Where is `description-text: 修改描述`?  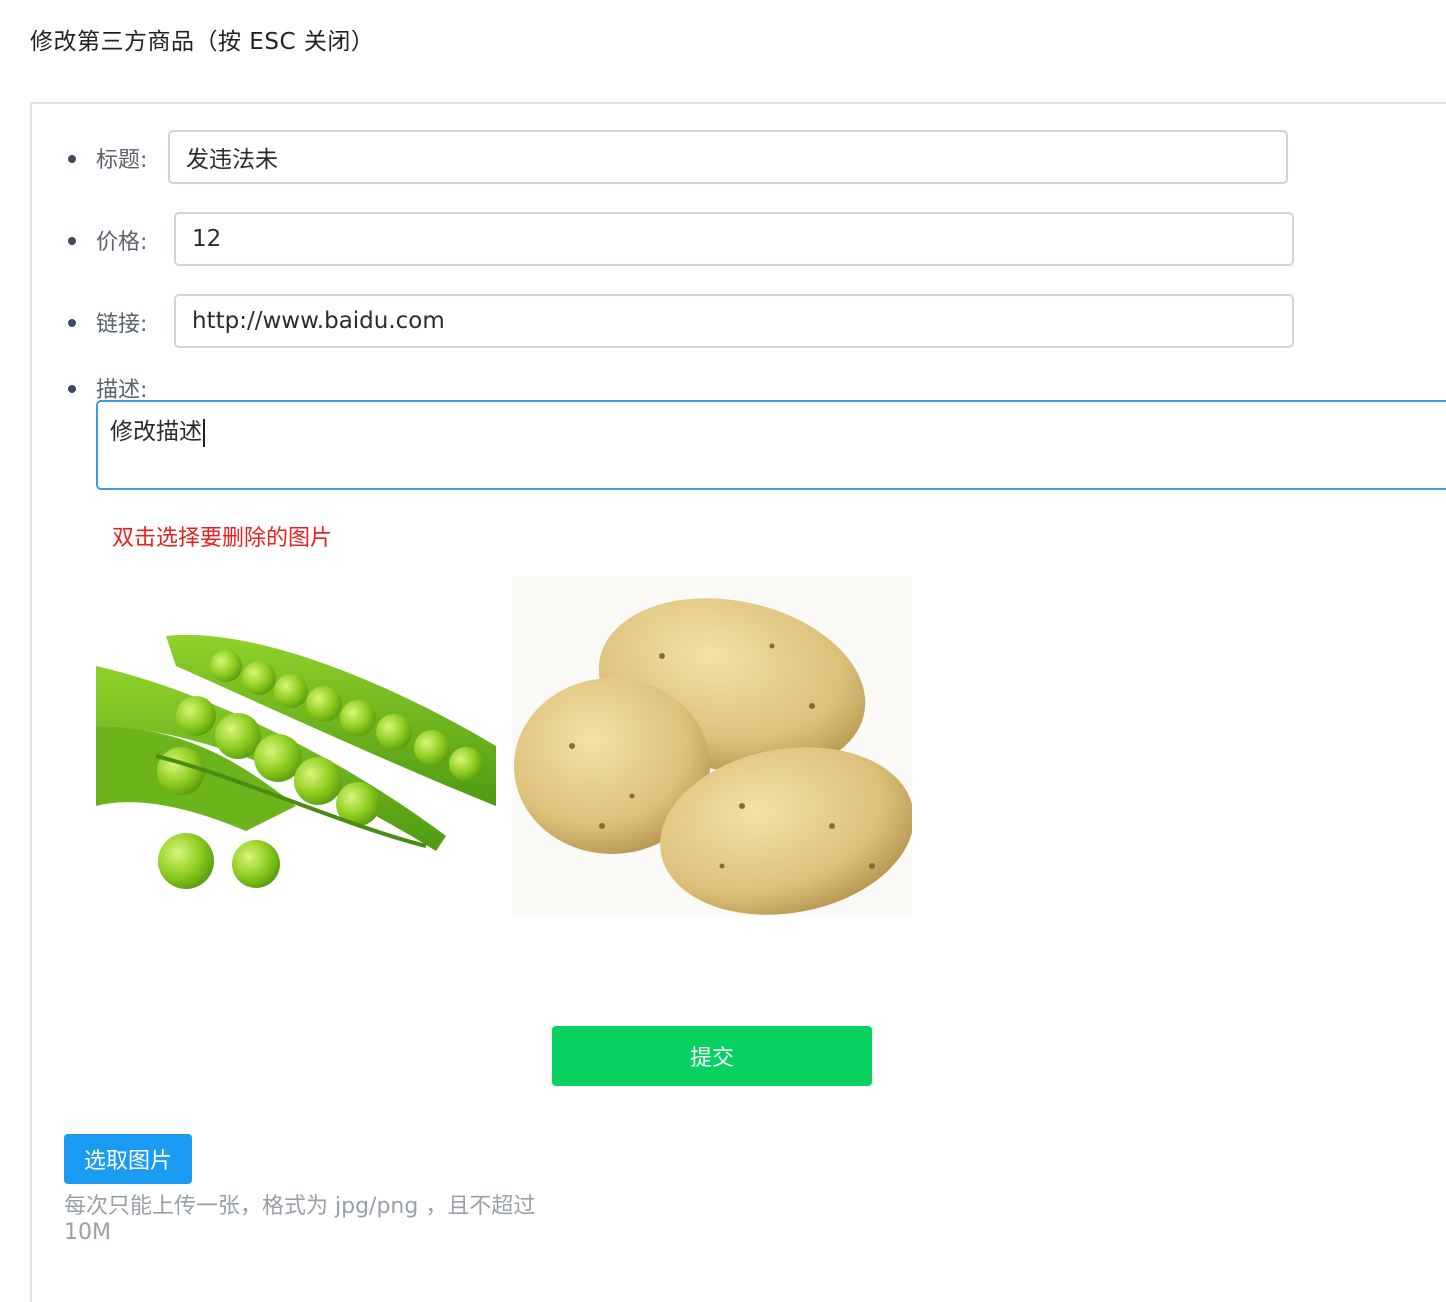
description-text: 修改描述 is located at coordinates (156, 432).